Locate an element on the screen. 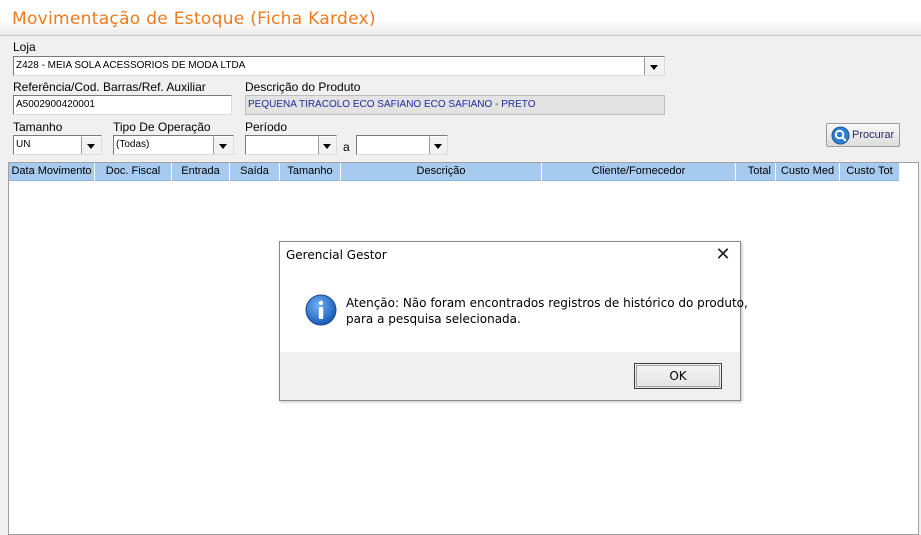 This screenshot has height=535, width=921. info-icon is located at coordinates (321, 310).